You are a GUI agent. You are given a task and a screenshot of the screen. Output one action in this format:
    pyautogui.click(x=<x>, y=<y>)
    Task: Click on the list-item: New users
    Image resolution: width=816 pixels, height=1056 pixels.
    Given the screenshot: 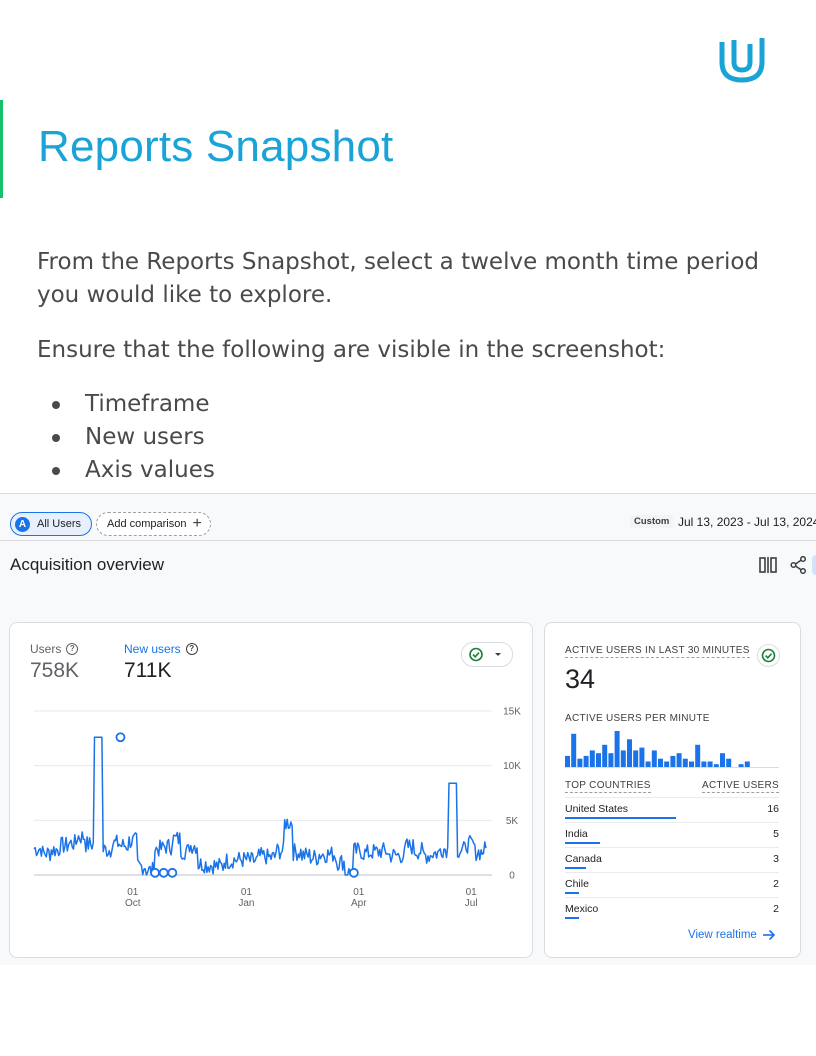 What is the action you would take?
    pyautogui.click(x=126, y=437)
    